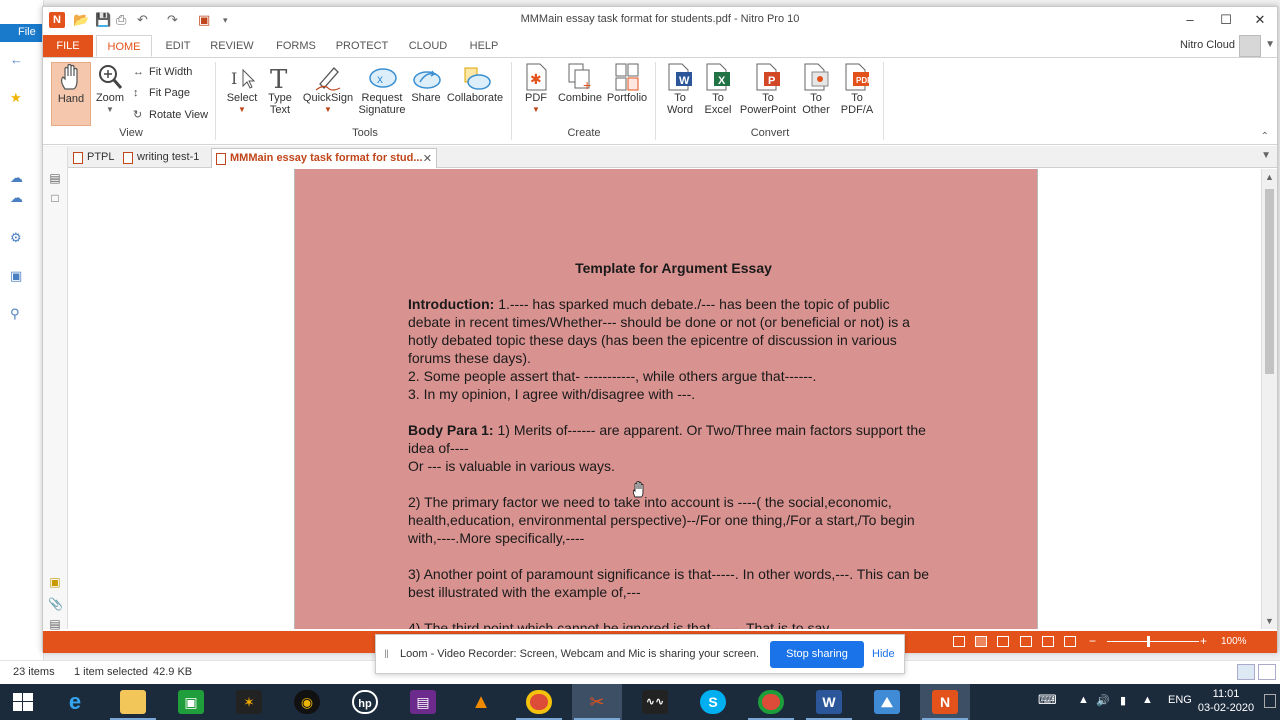 The height and width of the screenshot is (720, 1280). I want to click on scroll-down-icon: ▼, so click(1269, 621).